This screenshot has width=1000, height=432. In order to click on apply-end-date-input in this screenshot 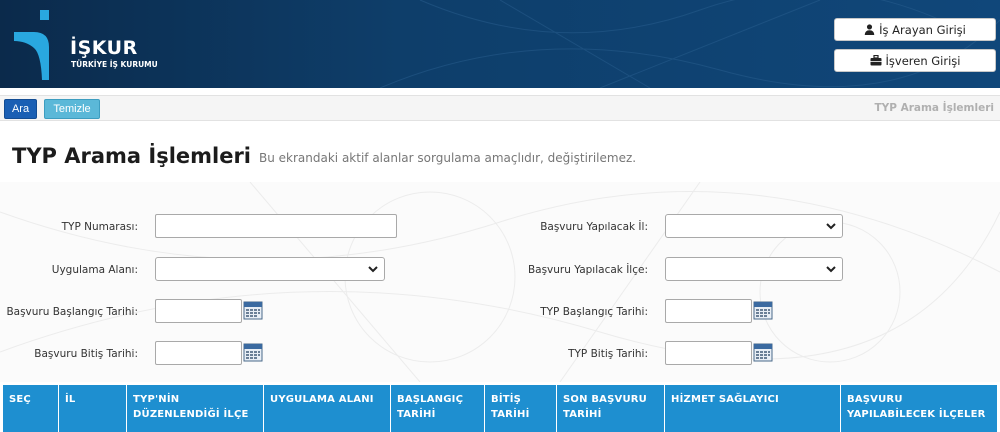, I will do `click(198, 353)`.